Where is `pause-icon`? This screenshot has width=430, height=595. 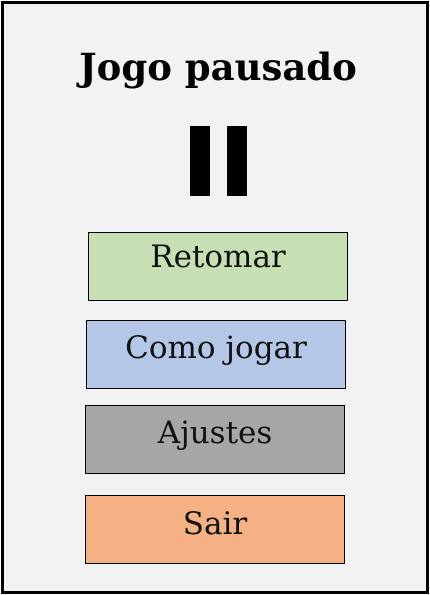
pause-icon is located at coordinates (220, 161).